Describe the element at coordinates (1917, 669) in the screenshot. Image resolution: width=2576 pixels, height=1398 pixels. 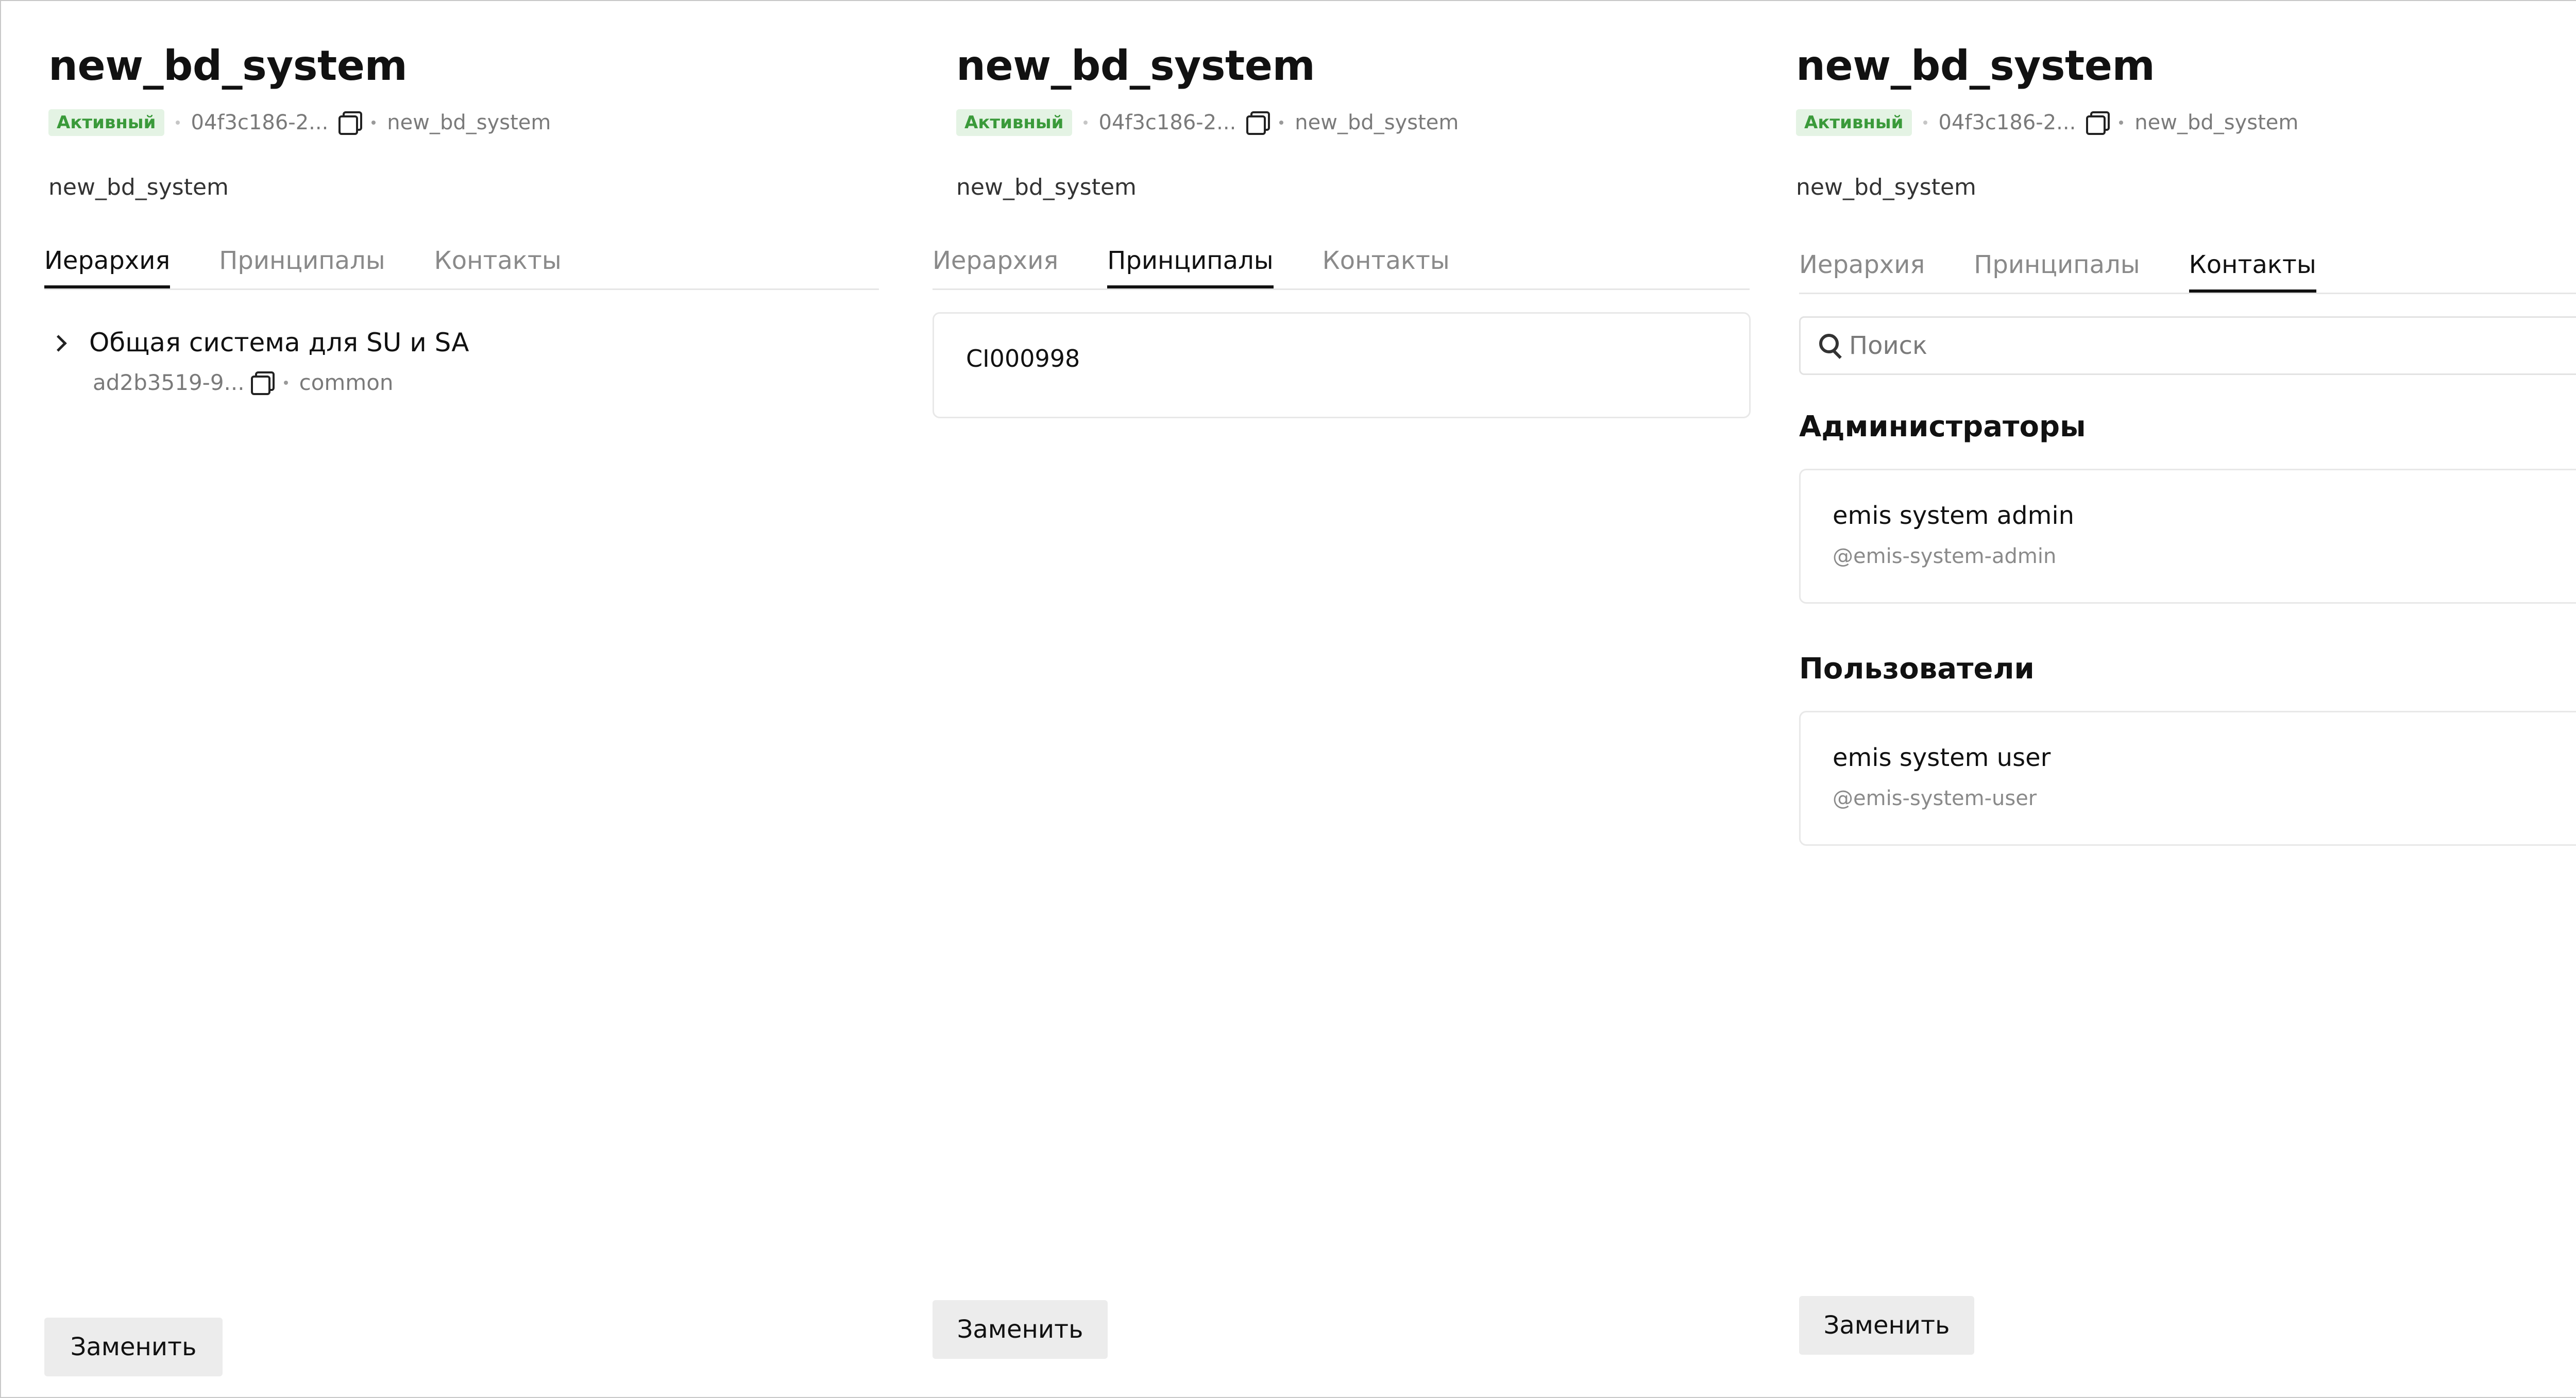
I see `users-section-title: Пользователи` at that location.